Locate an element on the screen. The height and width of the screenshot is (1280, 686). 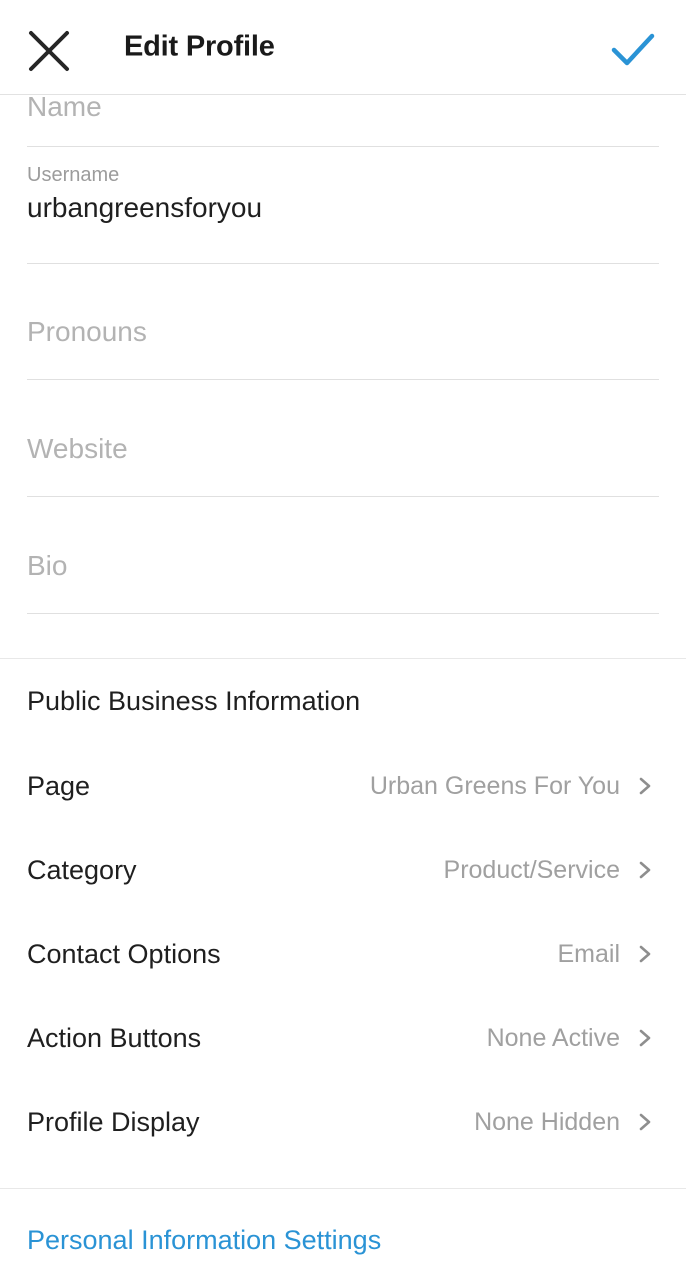
business-row-profile-display: Profile Display None Hidden is located at coordinates (343, 1122).